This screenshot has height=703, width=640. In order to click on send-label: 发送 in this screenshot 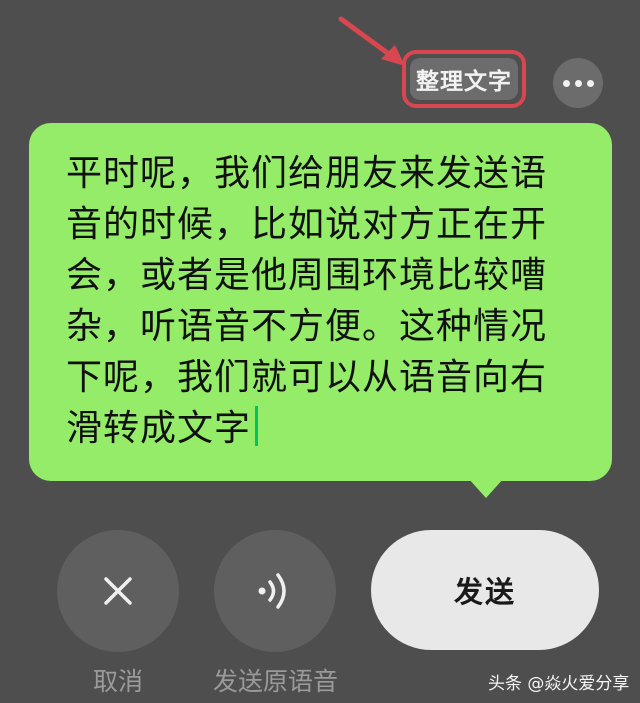, I will do `click(484, 592)`.